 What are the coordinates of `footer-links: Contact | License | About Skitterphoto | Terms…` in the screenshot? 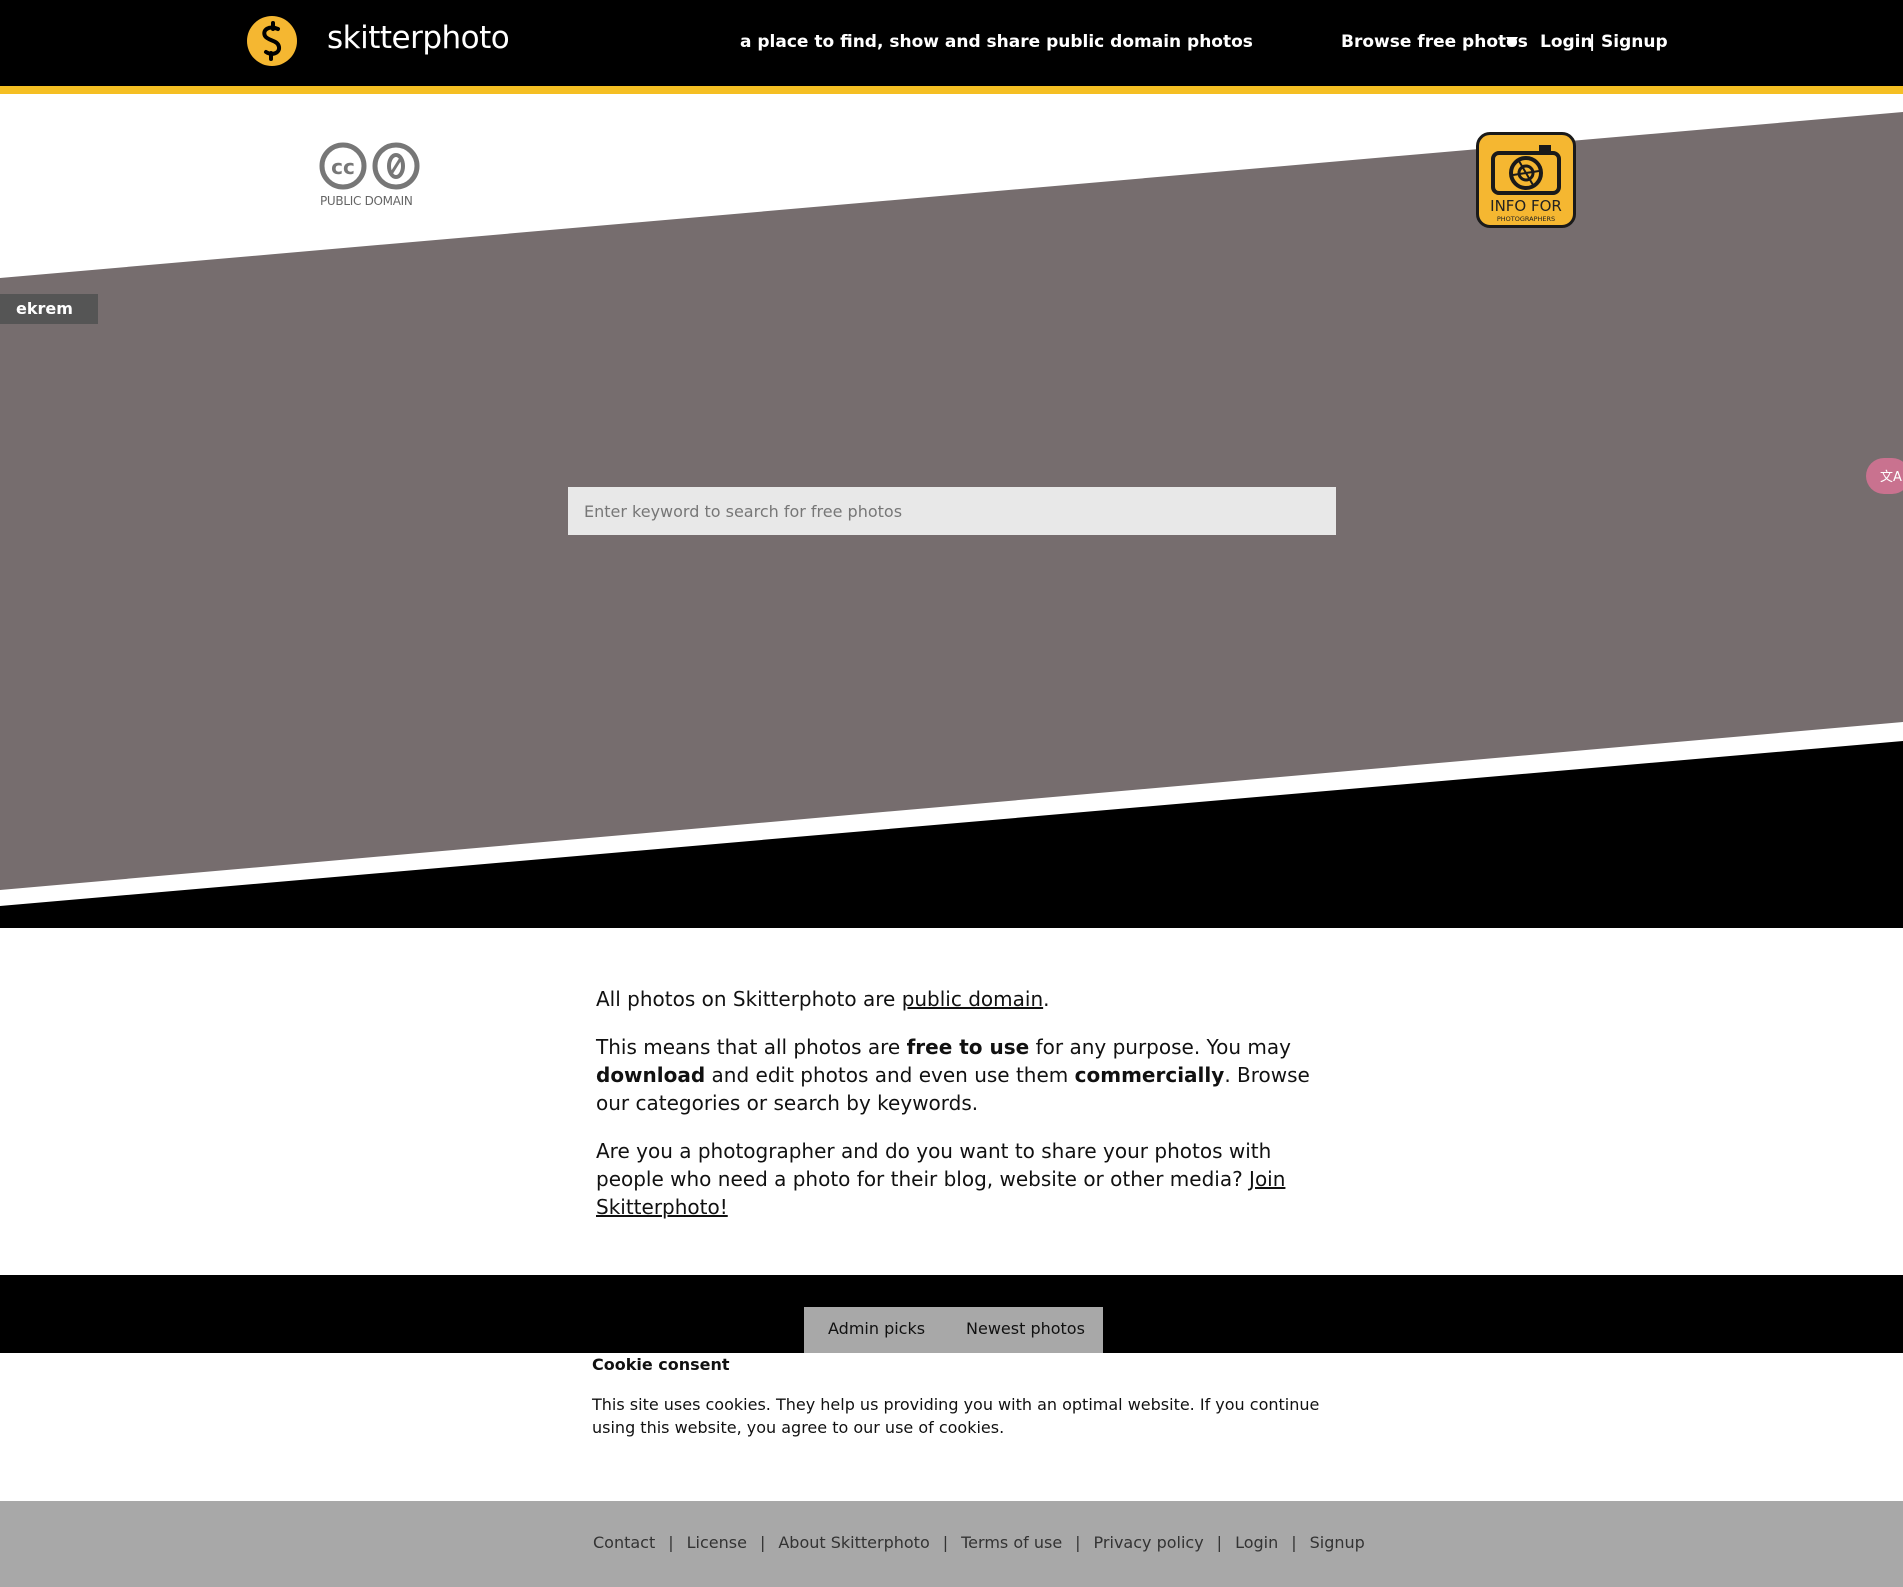 It's located at (979, 1542).